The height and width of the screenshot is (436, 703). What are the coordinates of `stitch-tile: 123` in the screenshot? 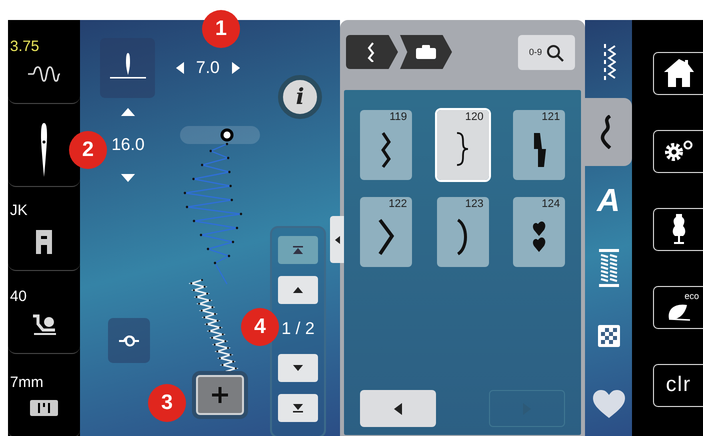 It's located at (462, 232).